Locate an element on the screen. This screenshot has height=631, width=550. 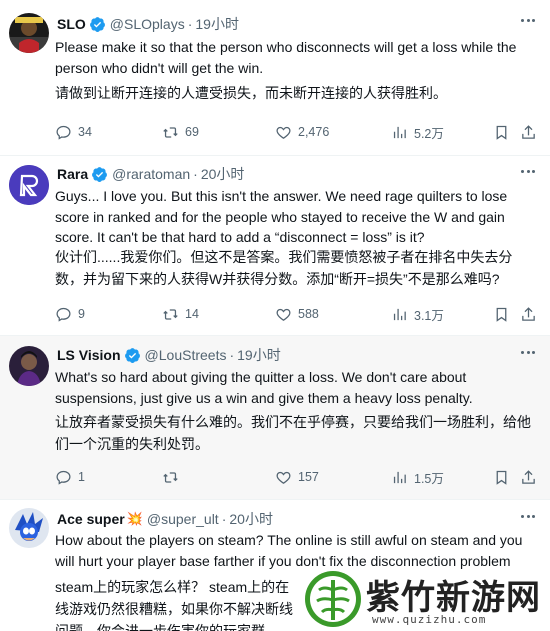
reply-button: 9 is located at coordinates (70, 314).